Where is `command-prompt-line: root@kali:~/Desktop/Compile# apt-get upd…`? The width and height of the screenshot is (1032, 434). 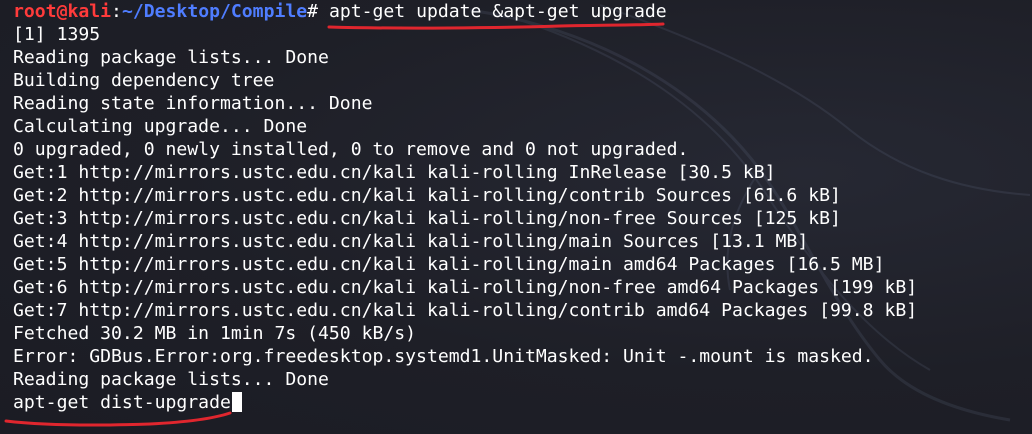 command-prompt-line: root@kali:~/Desktop/Compile# apt-get upd… is located at coordinates (522, 11).